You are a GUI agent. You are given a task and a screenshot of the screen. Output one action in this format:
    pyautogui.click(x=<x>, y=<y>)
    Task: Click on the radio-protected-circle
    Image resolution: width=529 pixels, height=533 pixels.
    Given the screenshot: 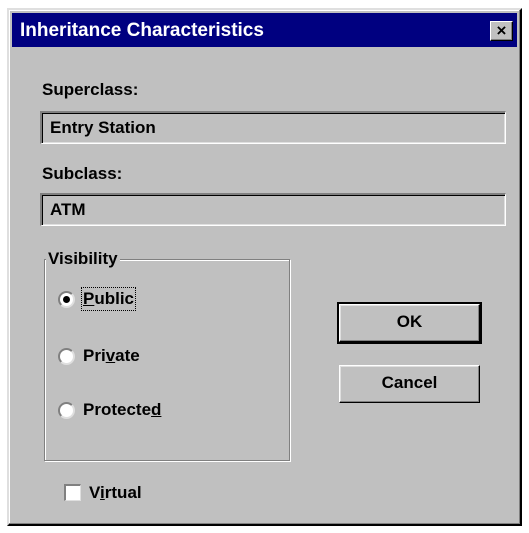 What is the action you would take?
    pyautogui.click(x=66, y=410)
    